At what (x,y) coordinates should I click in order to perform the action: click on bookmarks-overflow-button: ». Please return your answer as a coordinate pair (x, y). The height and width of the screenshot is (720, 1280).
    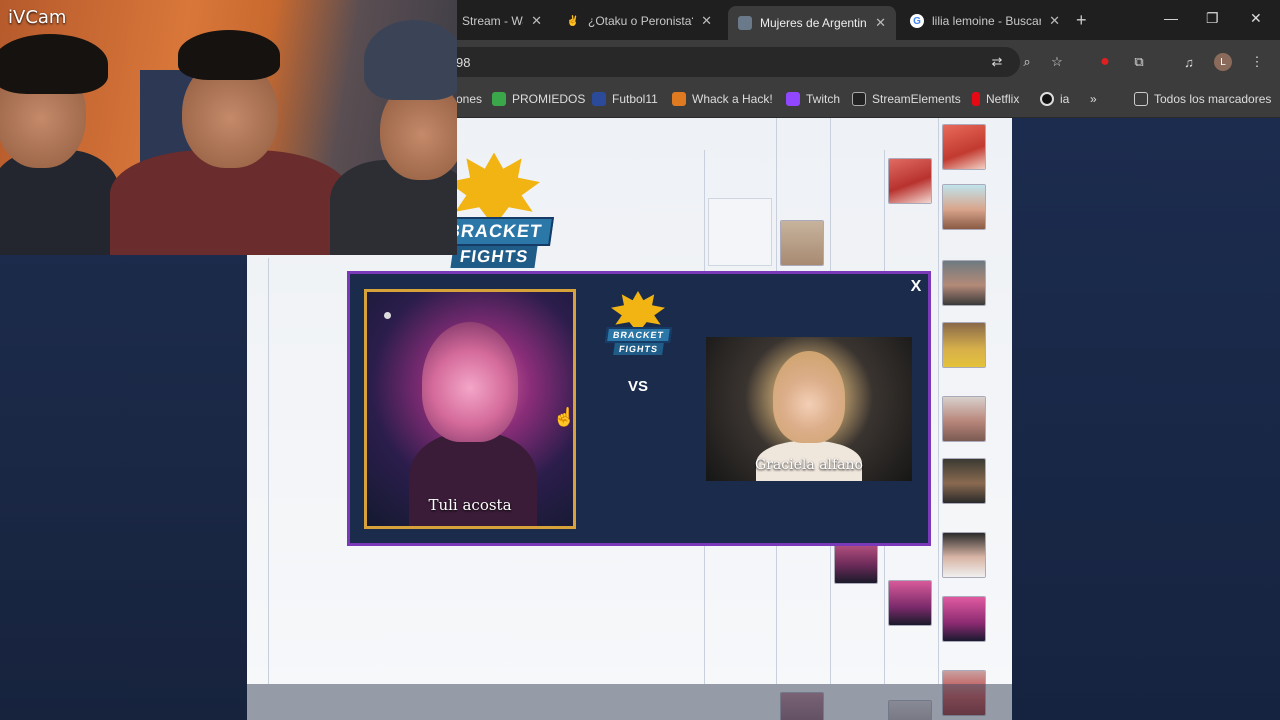
    Looking at the image, I should click on (1093, 99).